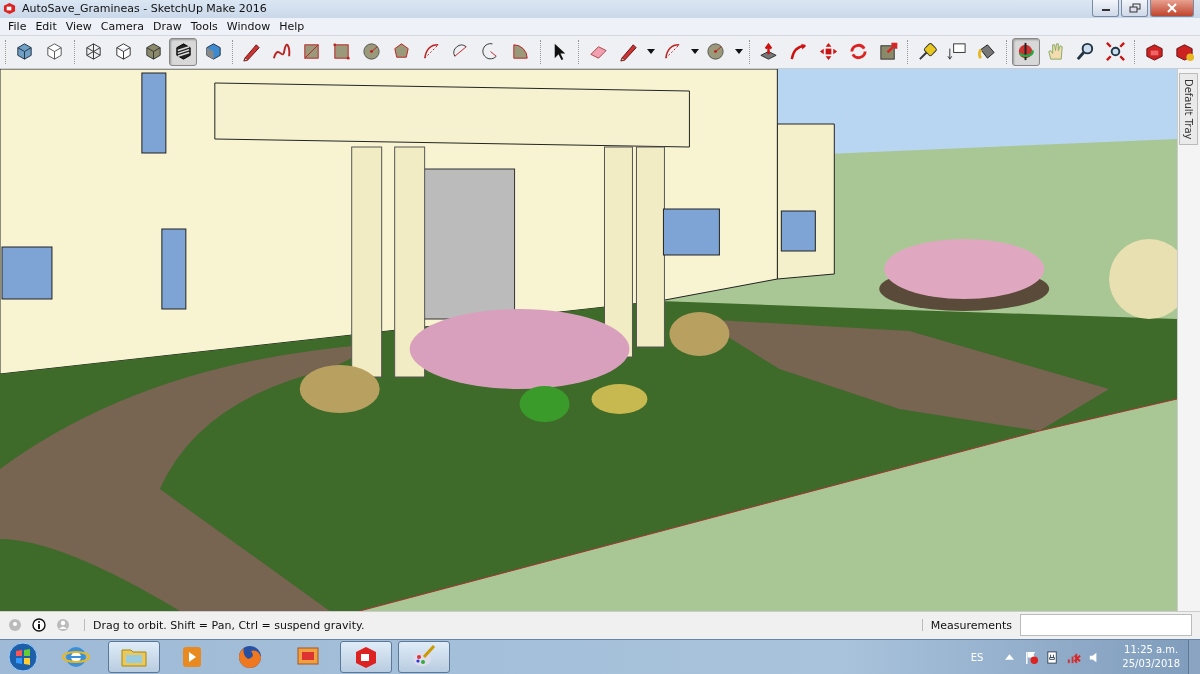 The height and width of the screenshot is (674, 1200). I want to click on menu-item: Help, so click(292, 26).